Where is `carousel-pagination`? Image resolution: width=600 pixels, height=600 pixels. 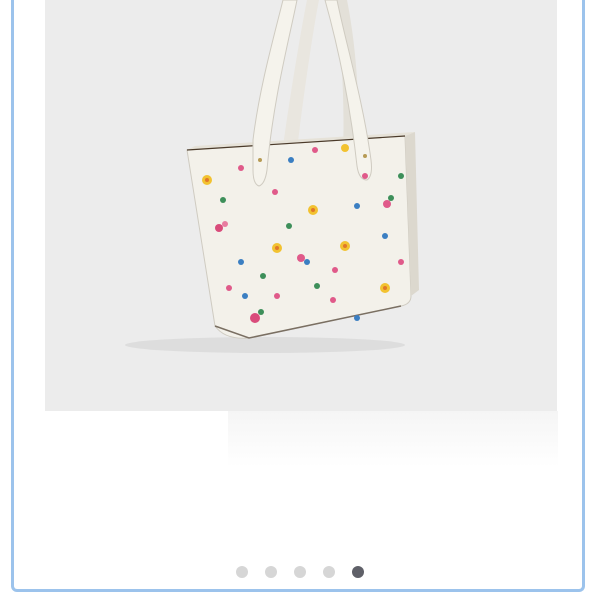
carousel-pagination is located at coordinates (300, 572).